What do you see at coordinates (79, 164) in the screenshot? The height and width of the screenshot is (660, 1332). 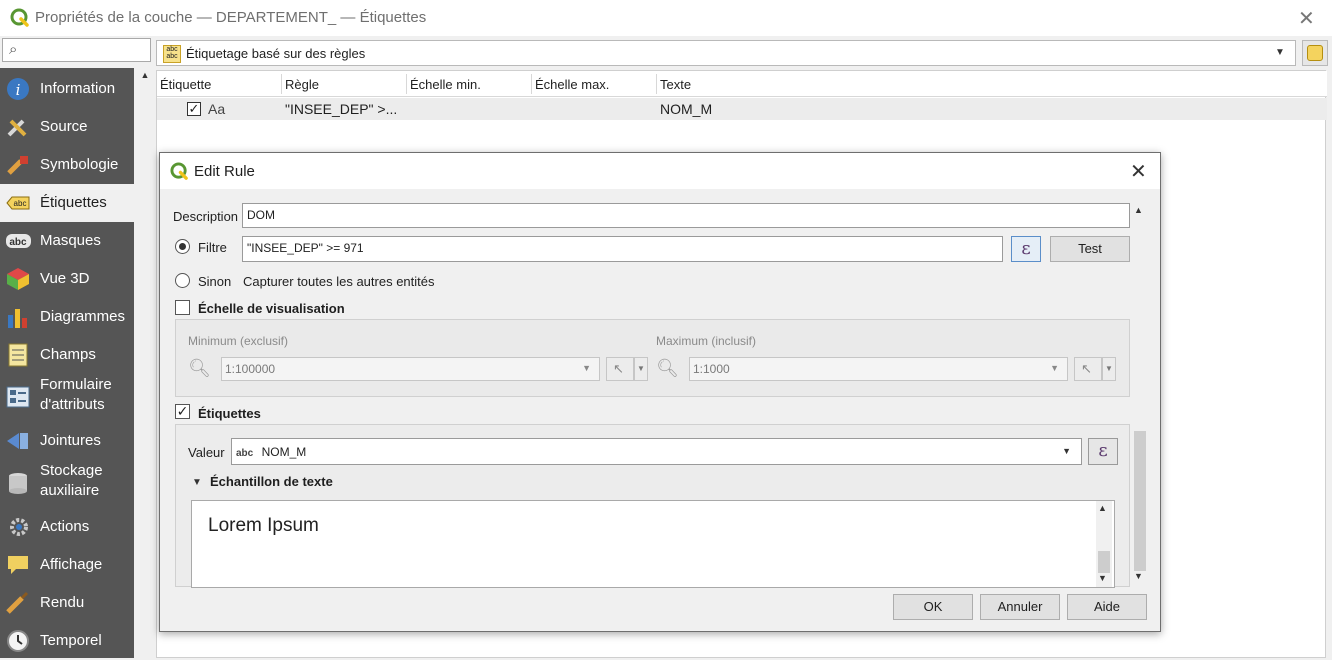 I see `sidebar-item-label: Symbologie` at bounding box center [79, 164].